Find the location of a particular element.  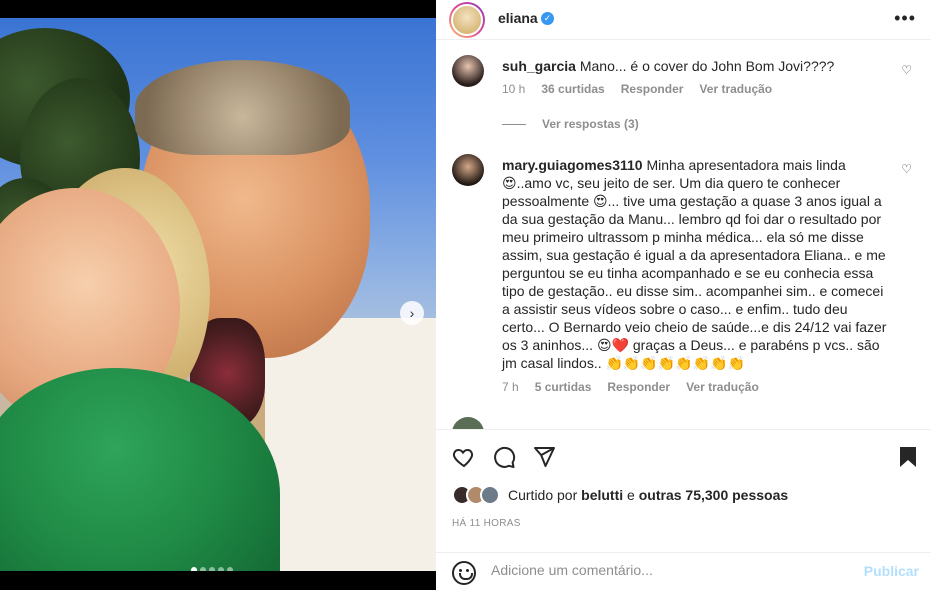

share-send-icon is located at coordinates (544, 457).